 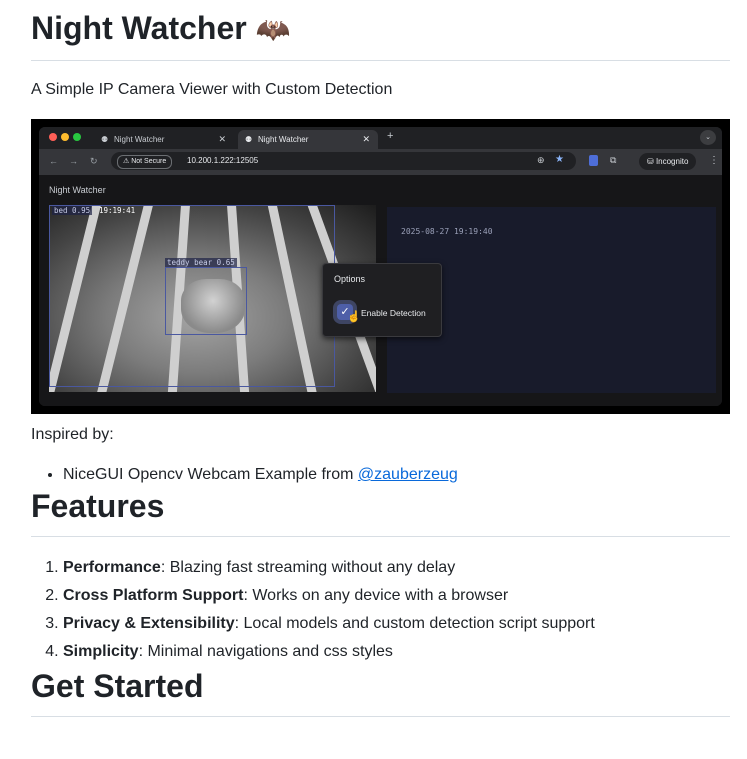 I want to click on detection-label-teddy-bear: teddy bear 0.65, so click(x=201, y=262).